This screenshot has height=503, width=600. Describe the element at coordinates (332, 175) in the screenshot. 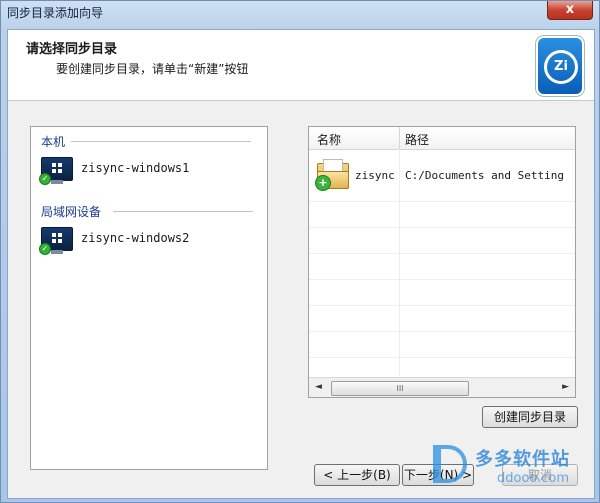

I see `folder-add-icon: +` at that location.